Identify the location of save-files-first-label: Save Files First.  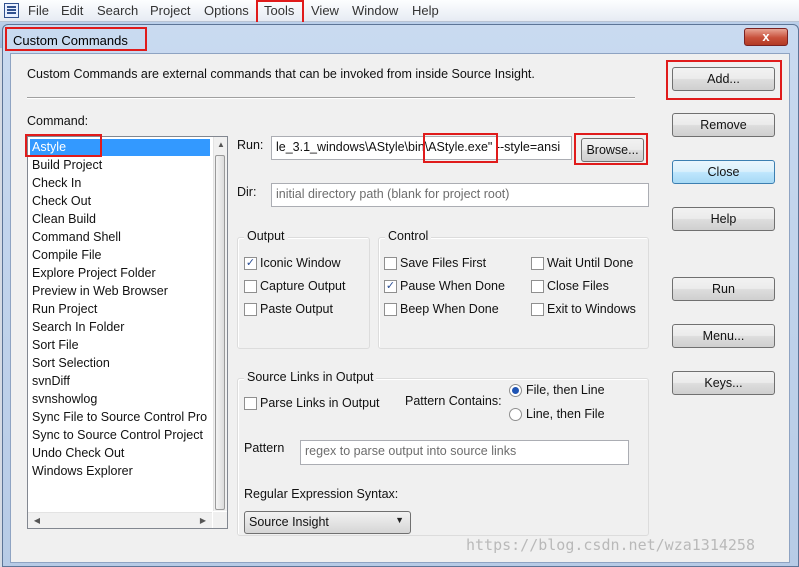
(443, 263).